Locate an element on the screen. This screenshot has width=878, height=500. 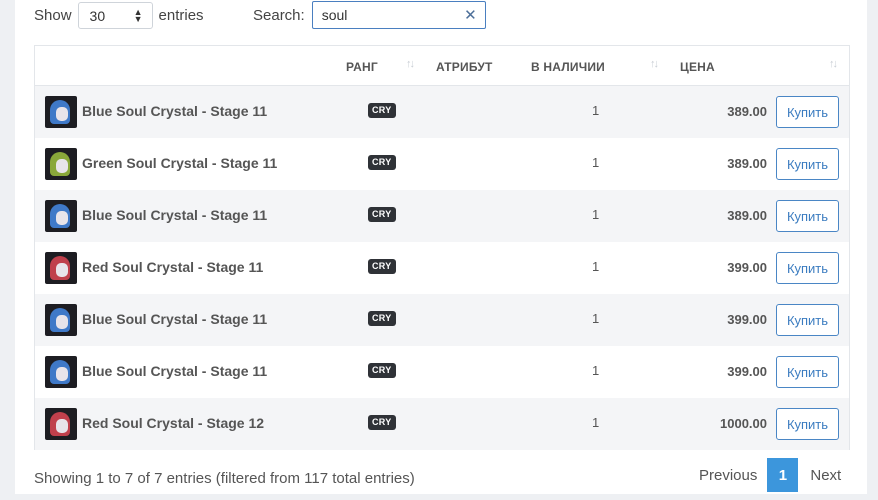
entries-length-control: Show 30 ▲ ▼ entries is located at coordinates (119, 15).